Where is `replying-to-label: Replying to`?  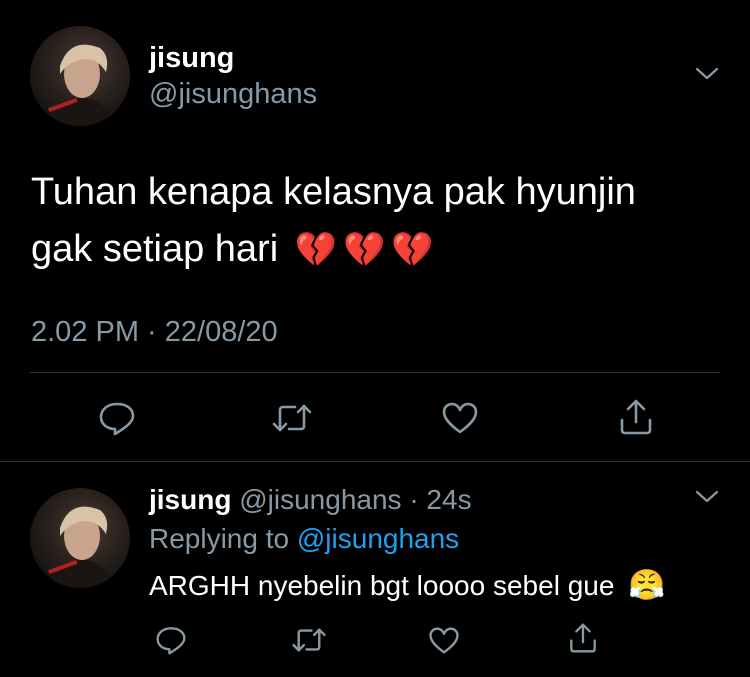
replying-to-label: Replying to is located at coordinates (219, 538).